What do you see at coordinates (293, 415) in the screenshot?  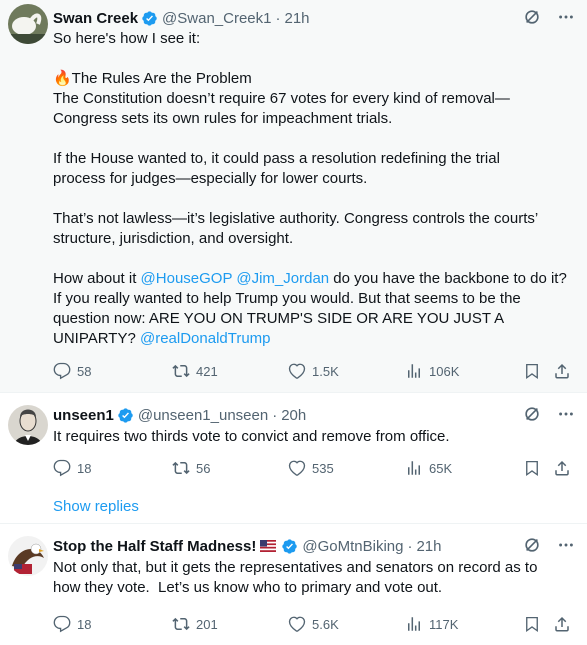 I see `timestamp: 20h` at bounding box center [293, 415].